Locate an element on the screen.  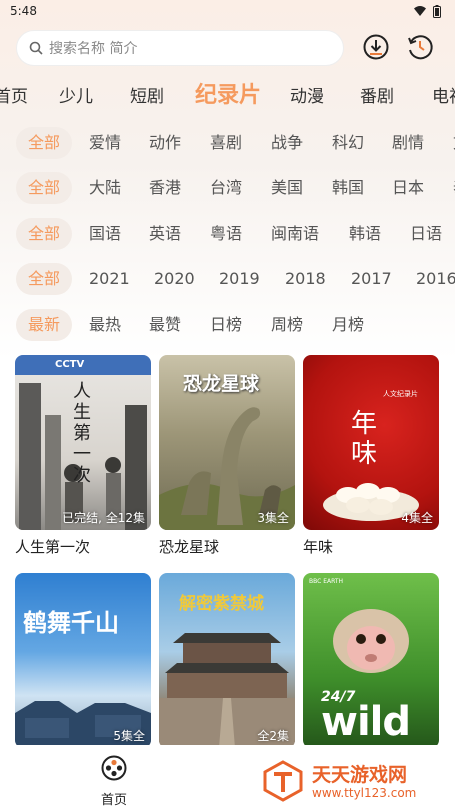
poster-title-text: wild is located at coordinates (366, 722).